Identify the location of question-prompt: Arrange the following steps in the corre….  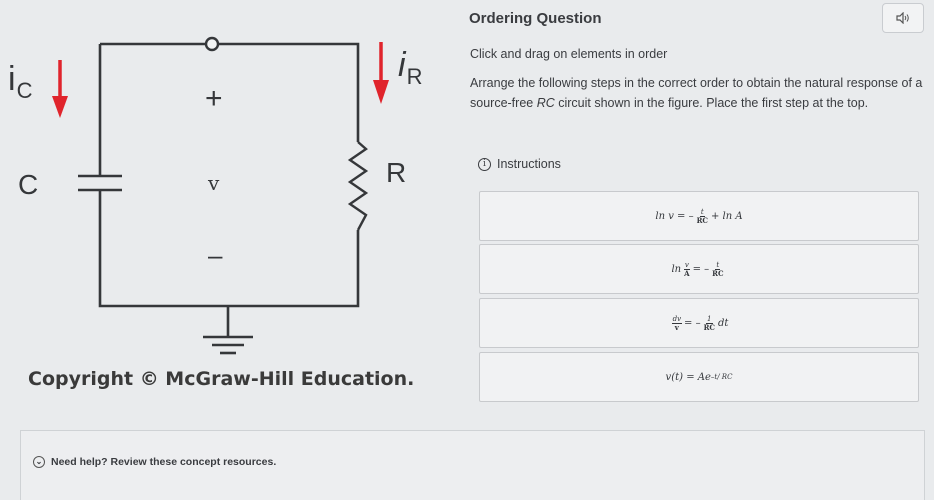
(696, 93).